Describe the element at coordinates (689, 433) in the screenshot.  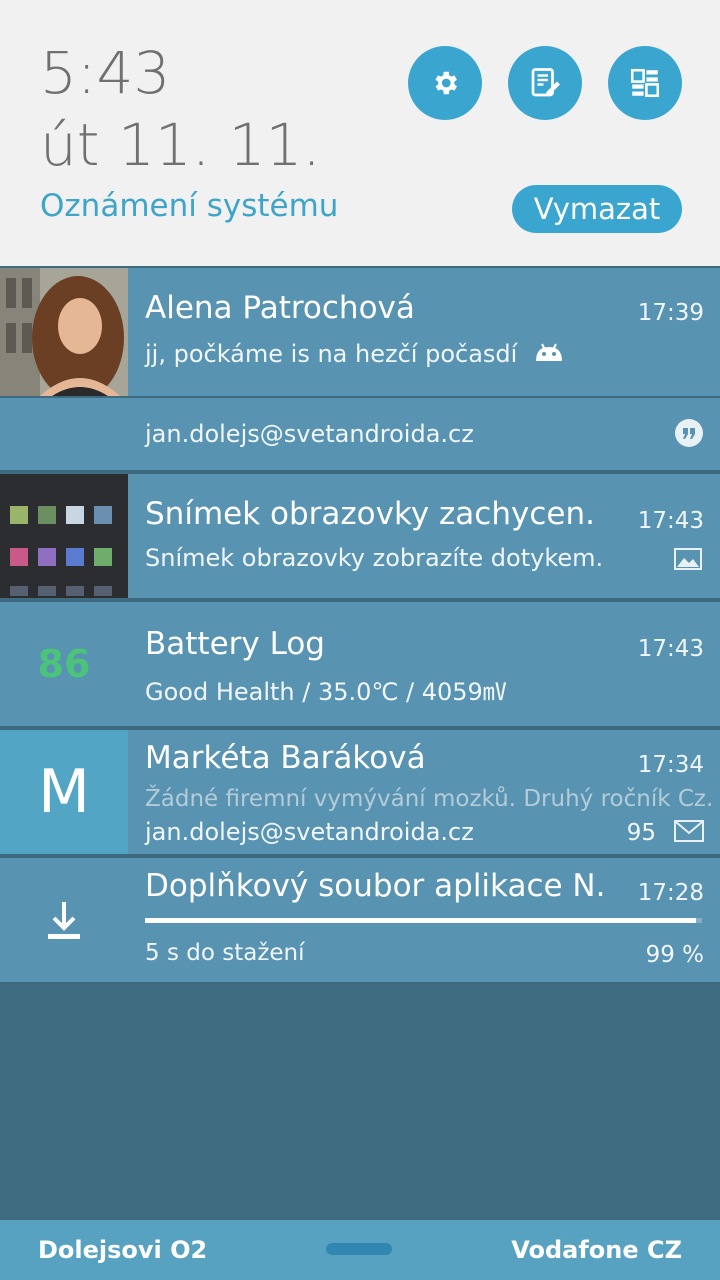
I see `hangouts-icon` at that location.